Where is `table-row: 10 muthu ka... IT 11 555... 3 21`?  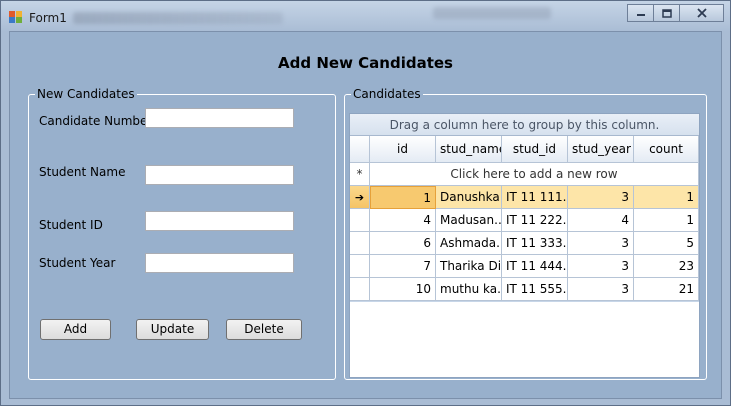 table-row: 10 muthu ka... IT 11 555... 3 21 is located at coordinates (524, 289).